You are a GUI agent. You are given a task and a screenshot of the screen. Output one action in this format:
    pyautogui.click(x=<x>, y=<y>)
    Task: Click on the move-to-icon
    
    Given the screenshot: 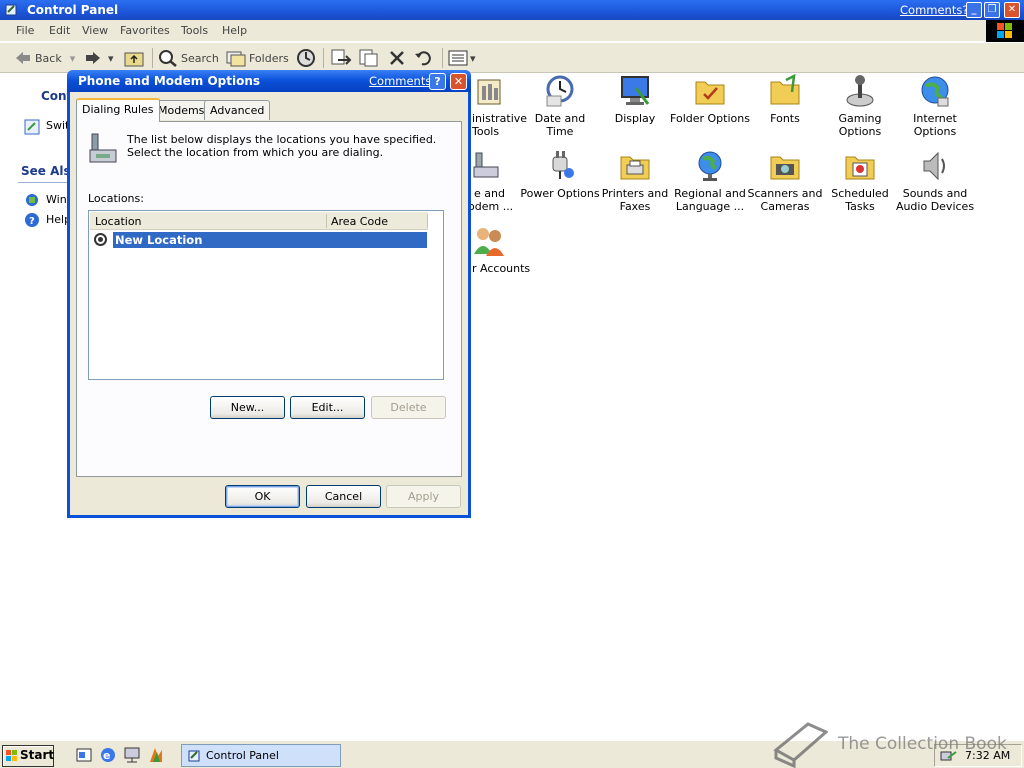 What is the action you would take?
    pyautogui.click(x=341, y=57)
    